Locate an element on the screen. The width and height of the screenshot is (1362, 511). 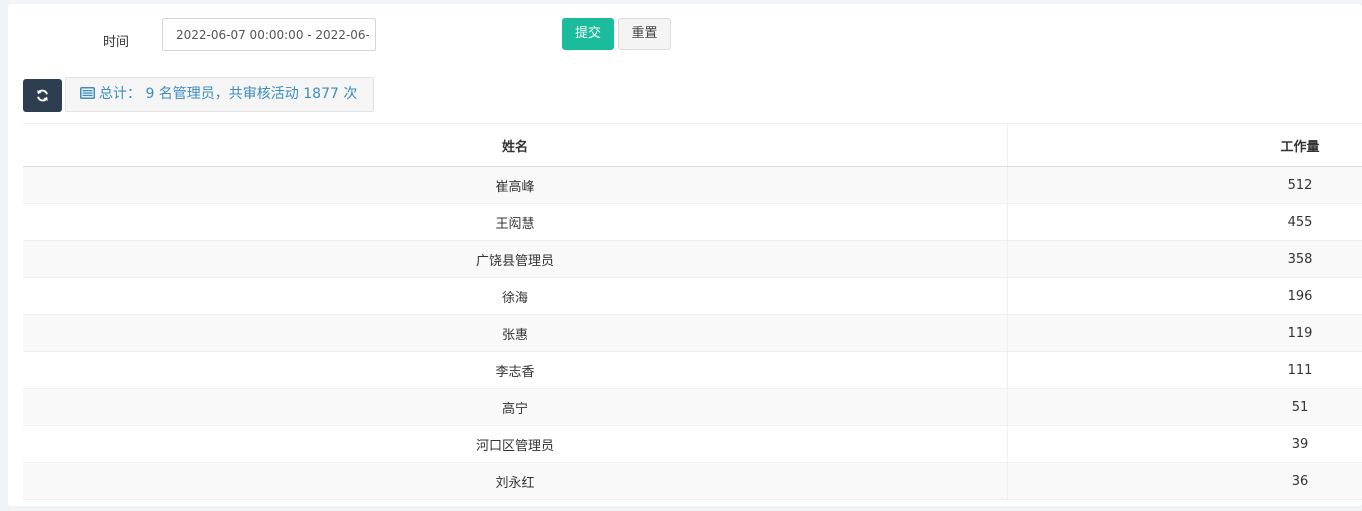
name-cell: 河口区管理员 is located at coordinates (515, 444).